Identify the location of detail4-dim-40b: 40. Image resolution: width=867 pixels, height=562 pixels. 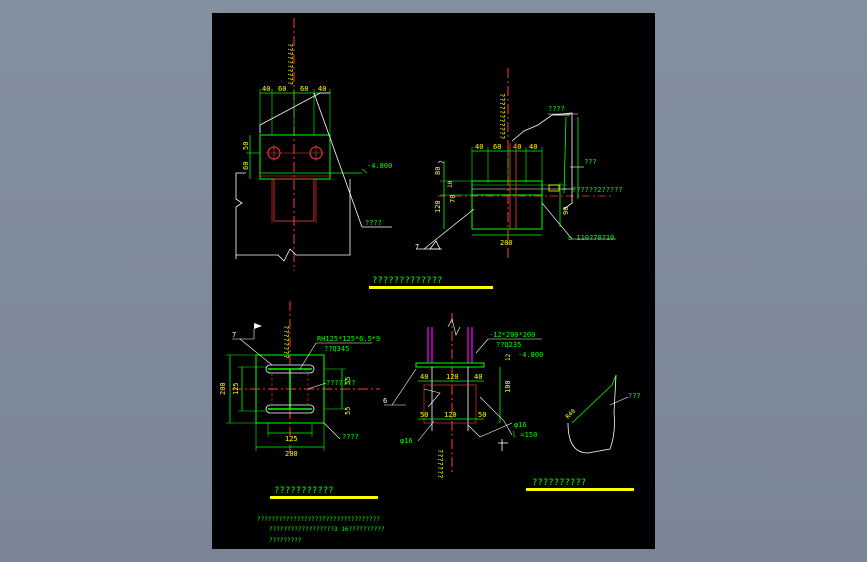
(478, 377).